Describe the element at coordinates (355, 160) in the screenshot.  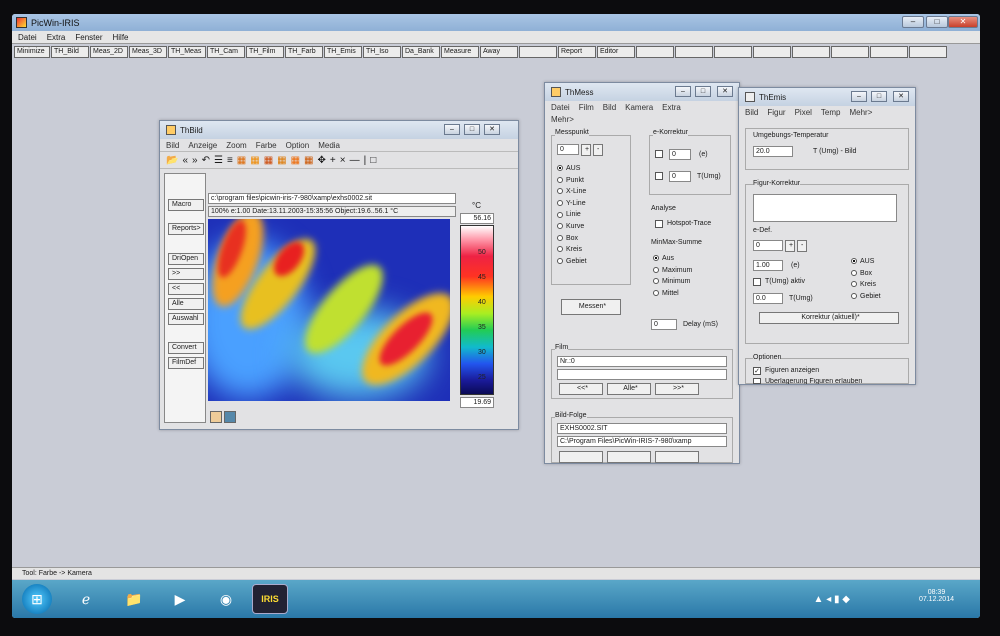
I see `hline-icon: —` at that location.